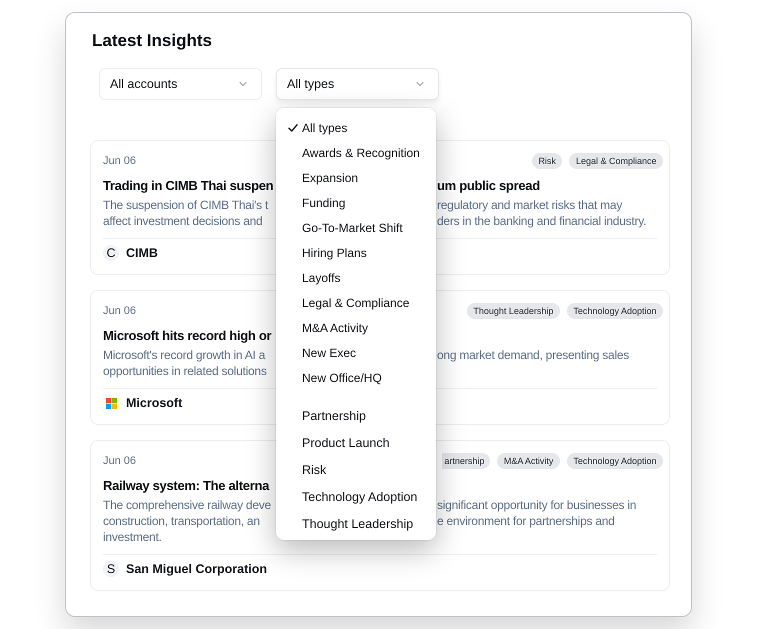  I want to click on menu-option: Product Launch, so click(356, 442).